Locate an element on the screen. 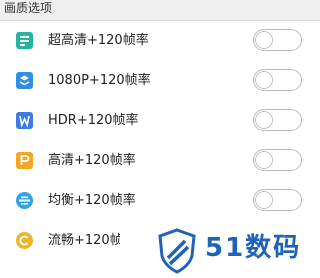  hdr-toggle is located at coordinates (277, 120).